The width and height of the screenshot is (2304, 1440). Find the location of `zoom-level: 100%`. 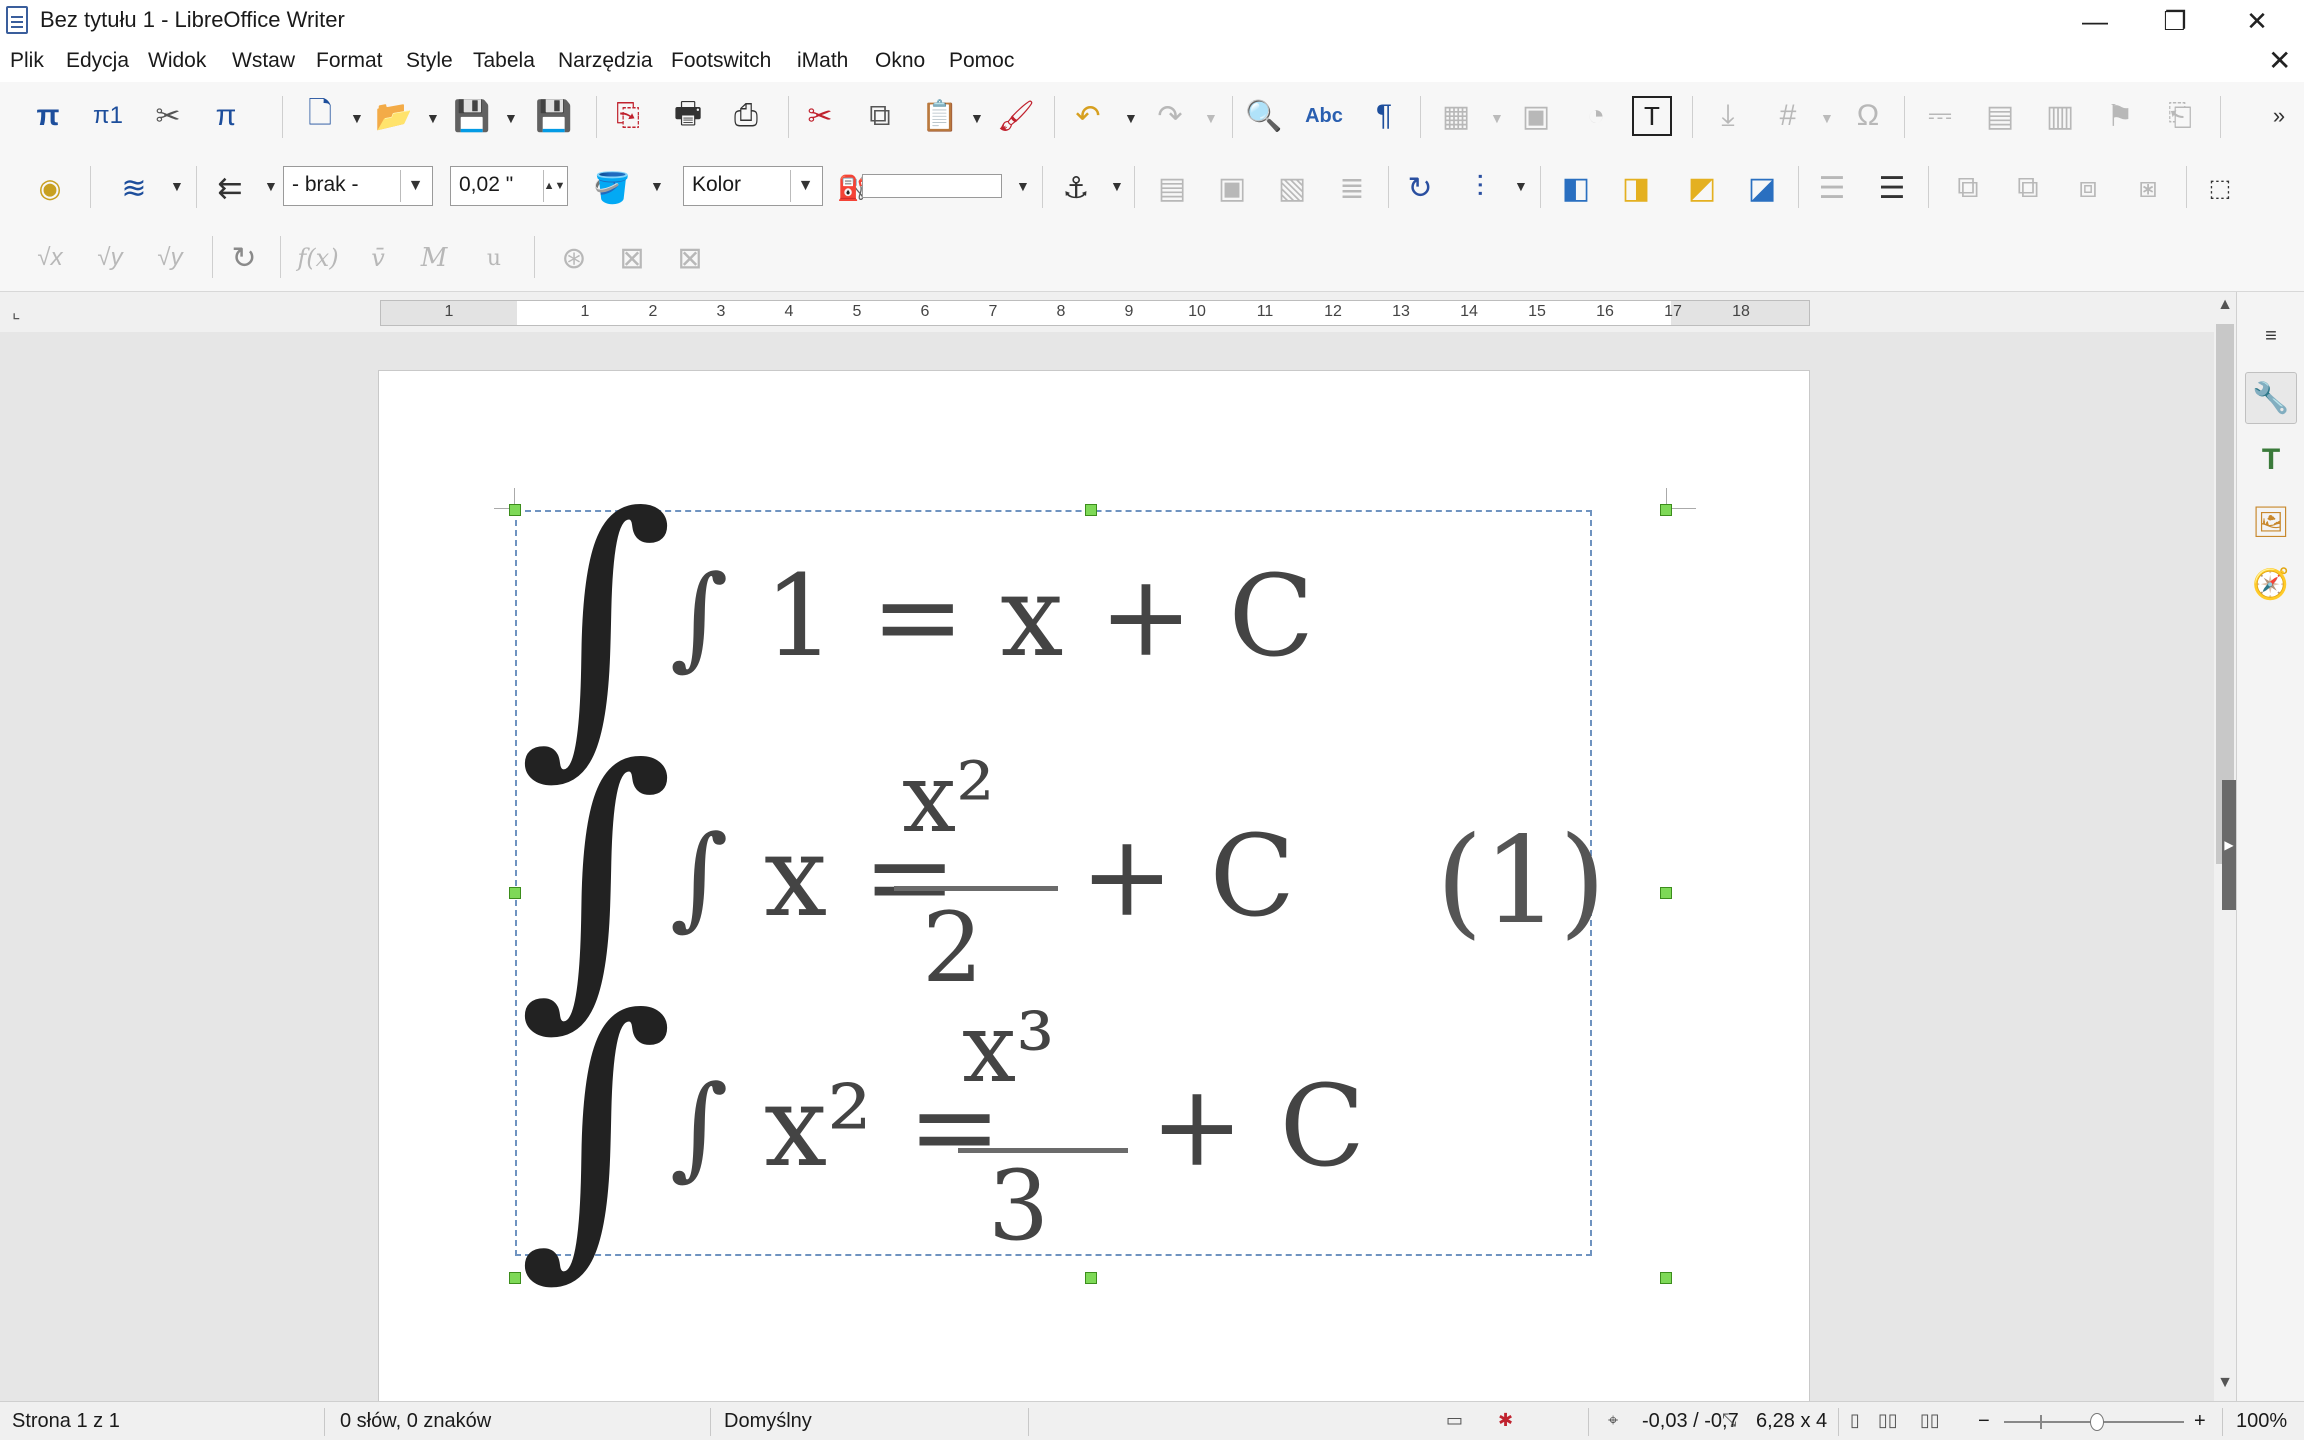

zoom-level: 100% is located at coordinates (2261, 1421).